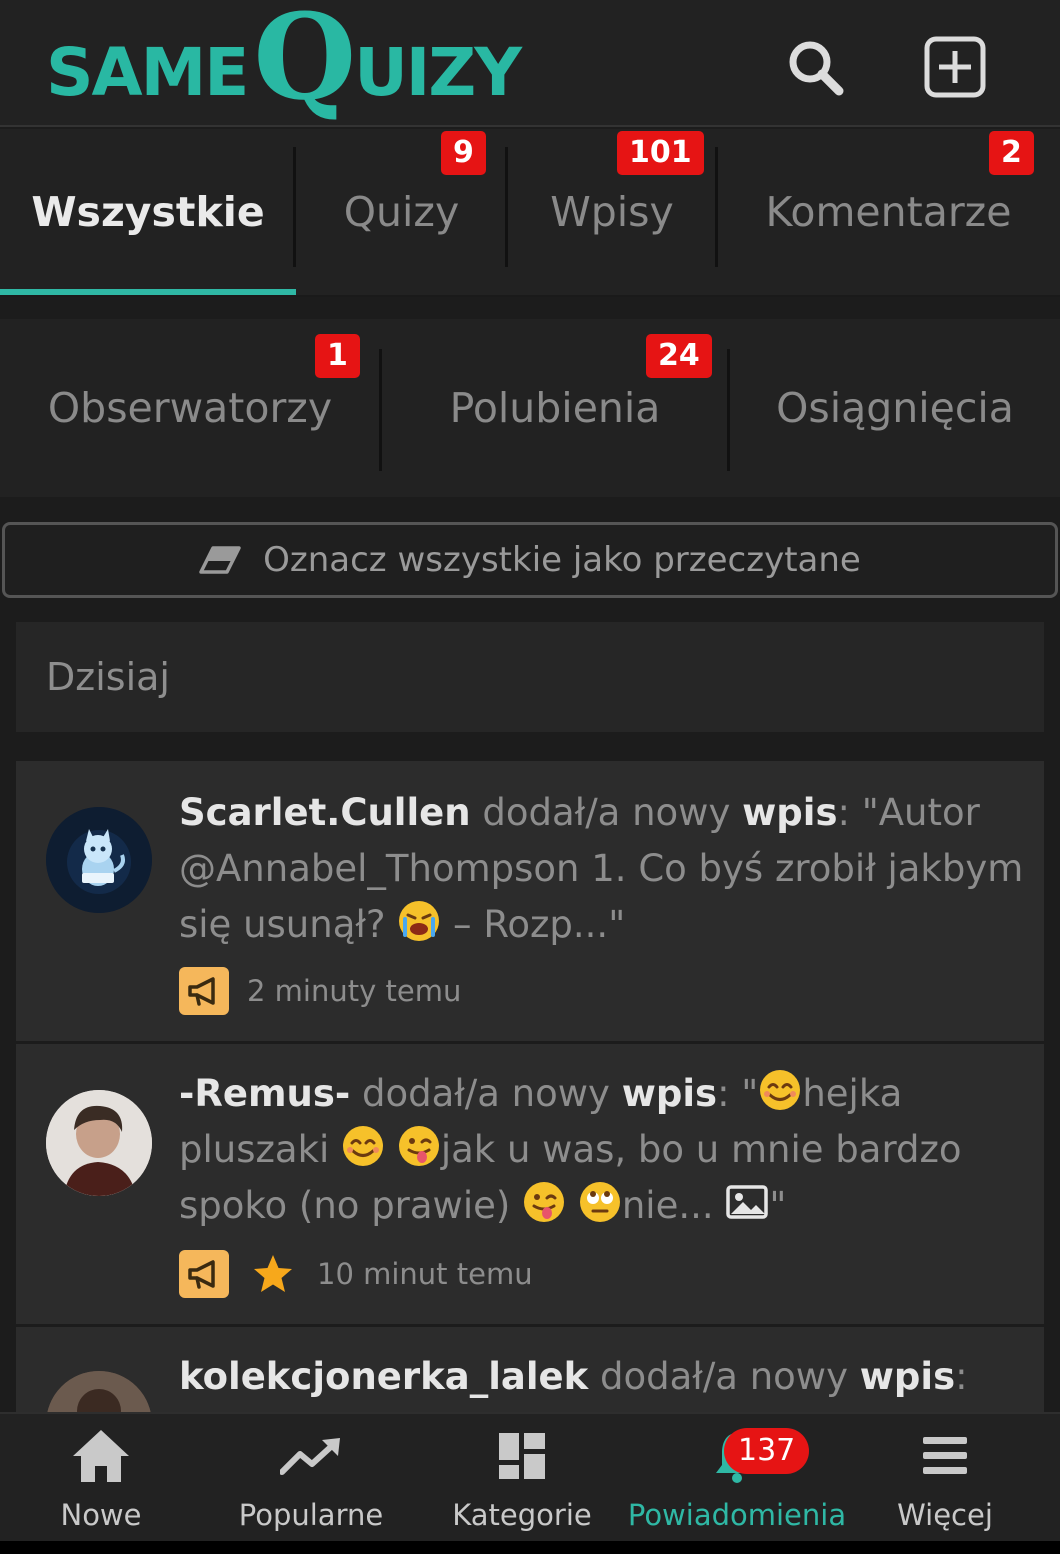 This screenshot has height=1554, width=1060. What do you see at coordinates (737, 1515) in the screenshot?
I see `nav-label: Powiadomienia` at bounding box center [737, 1515].